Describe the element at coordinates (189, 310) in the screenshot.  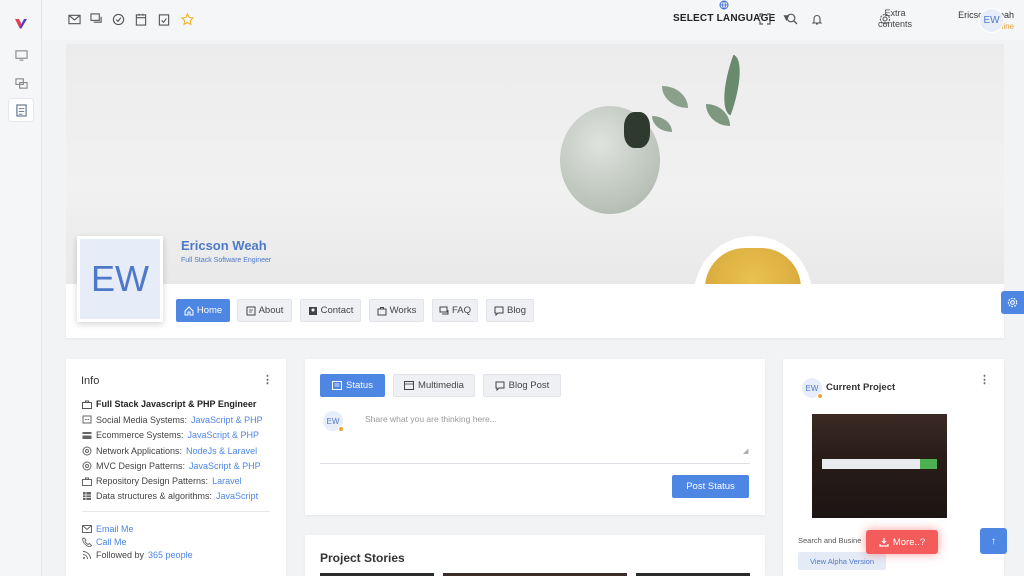
I see `home-icon` at that location.